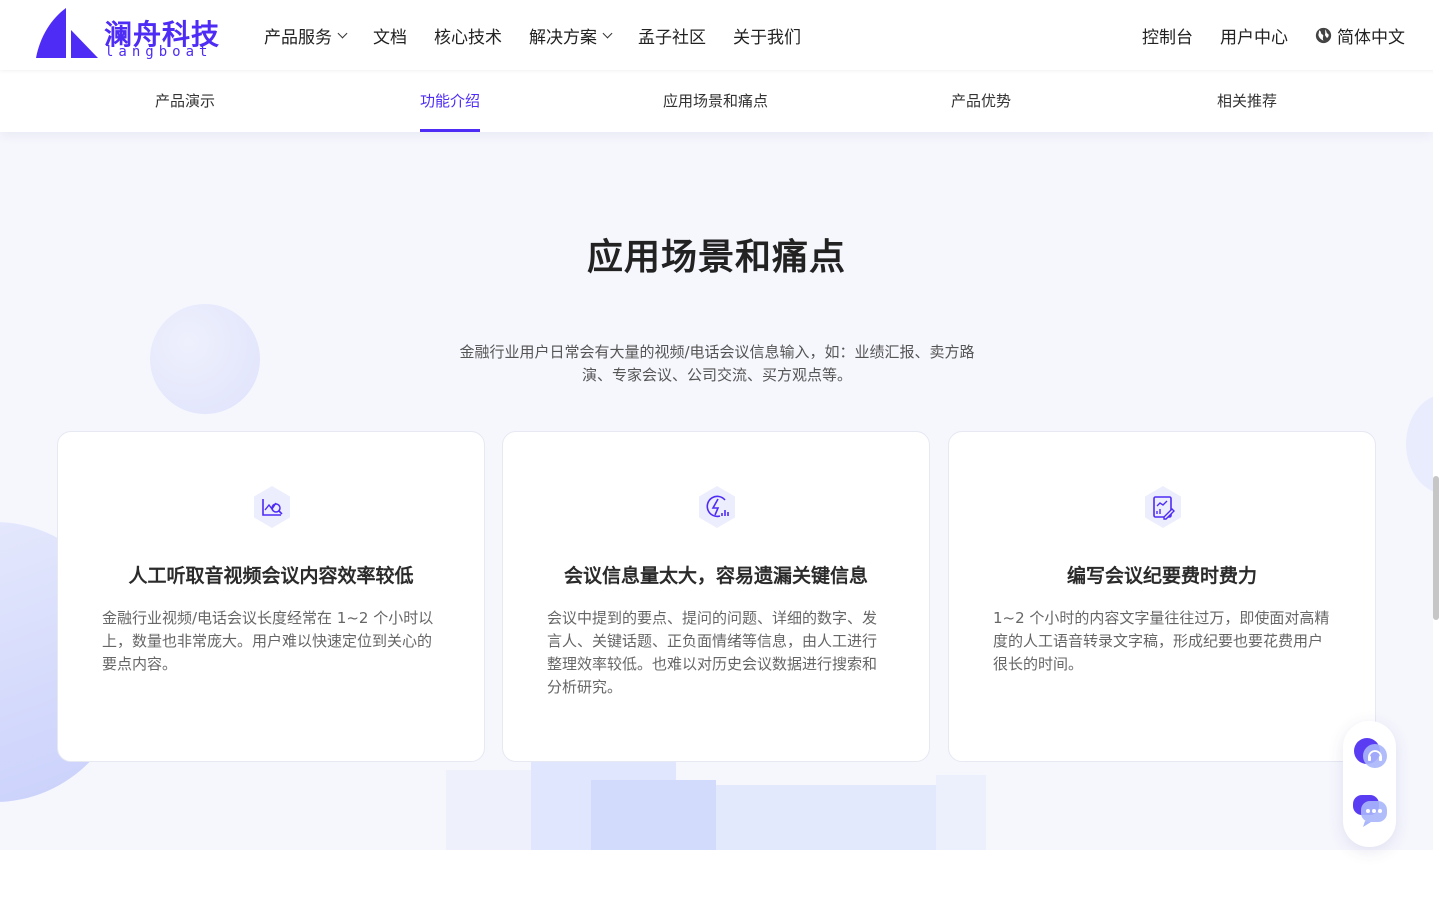 The image size is (1440, 900). What do you see at coordinates (1369, 784) in the screenshot?
I see `floating-contact-widget` at bounding box center [1369, 784].